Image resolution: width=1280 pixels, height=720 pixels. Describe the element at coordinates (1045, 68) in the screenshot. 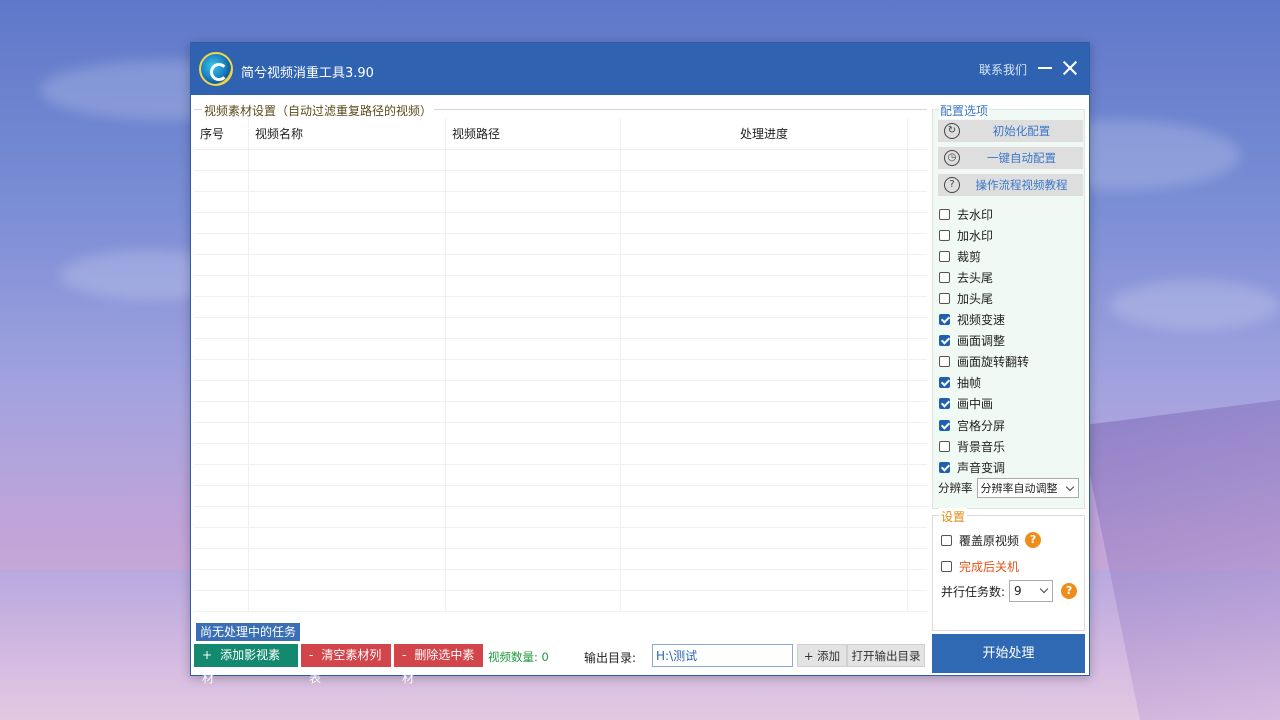

I see `minimize-icon` at that location.